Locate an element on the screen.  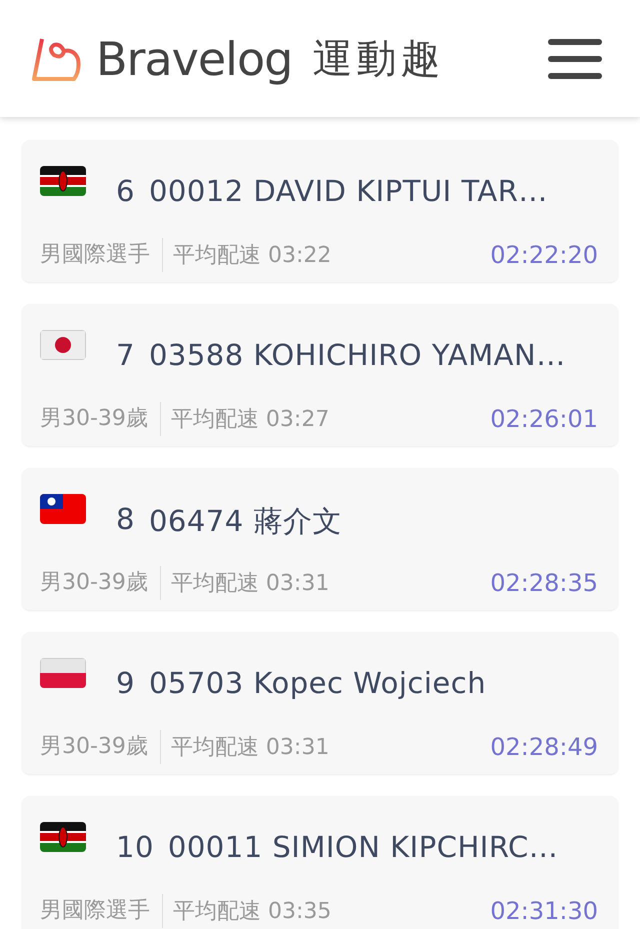
runner-name: 05703 Kopec Wojciech is located at coordinates (317, 683).